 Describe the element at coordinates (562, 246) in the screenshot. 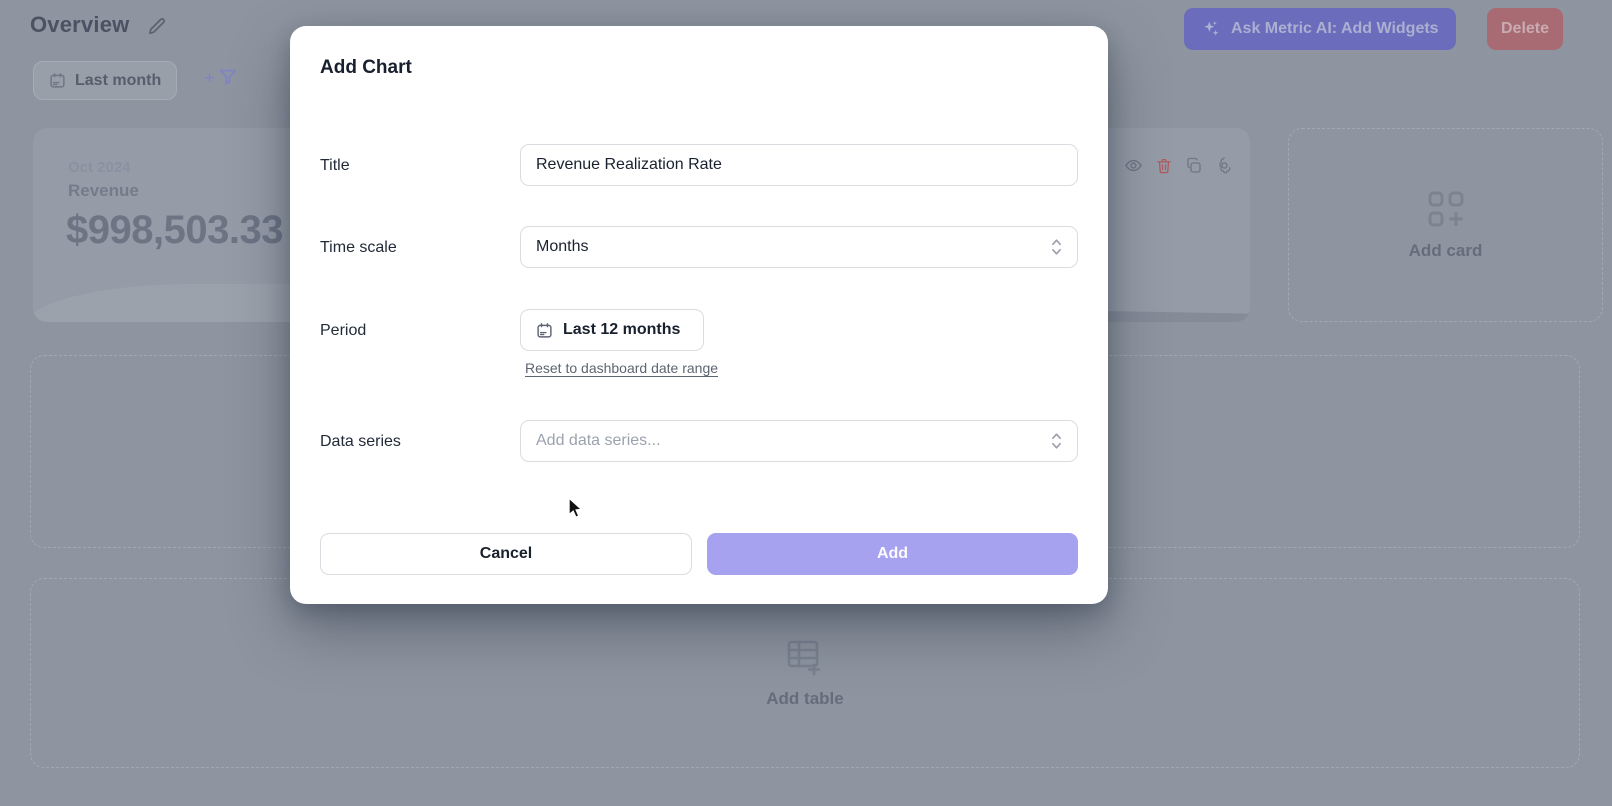

I see `time-scale-value: Months` at that location.